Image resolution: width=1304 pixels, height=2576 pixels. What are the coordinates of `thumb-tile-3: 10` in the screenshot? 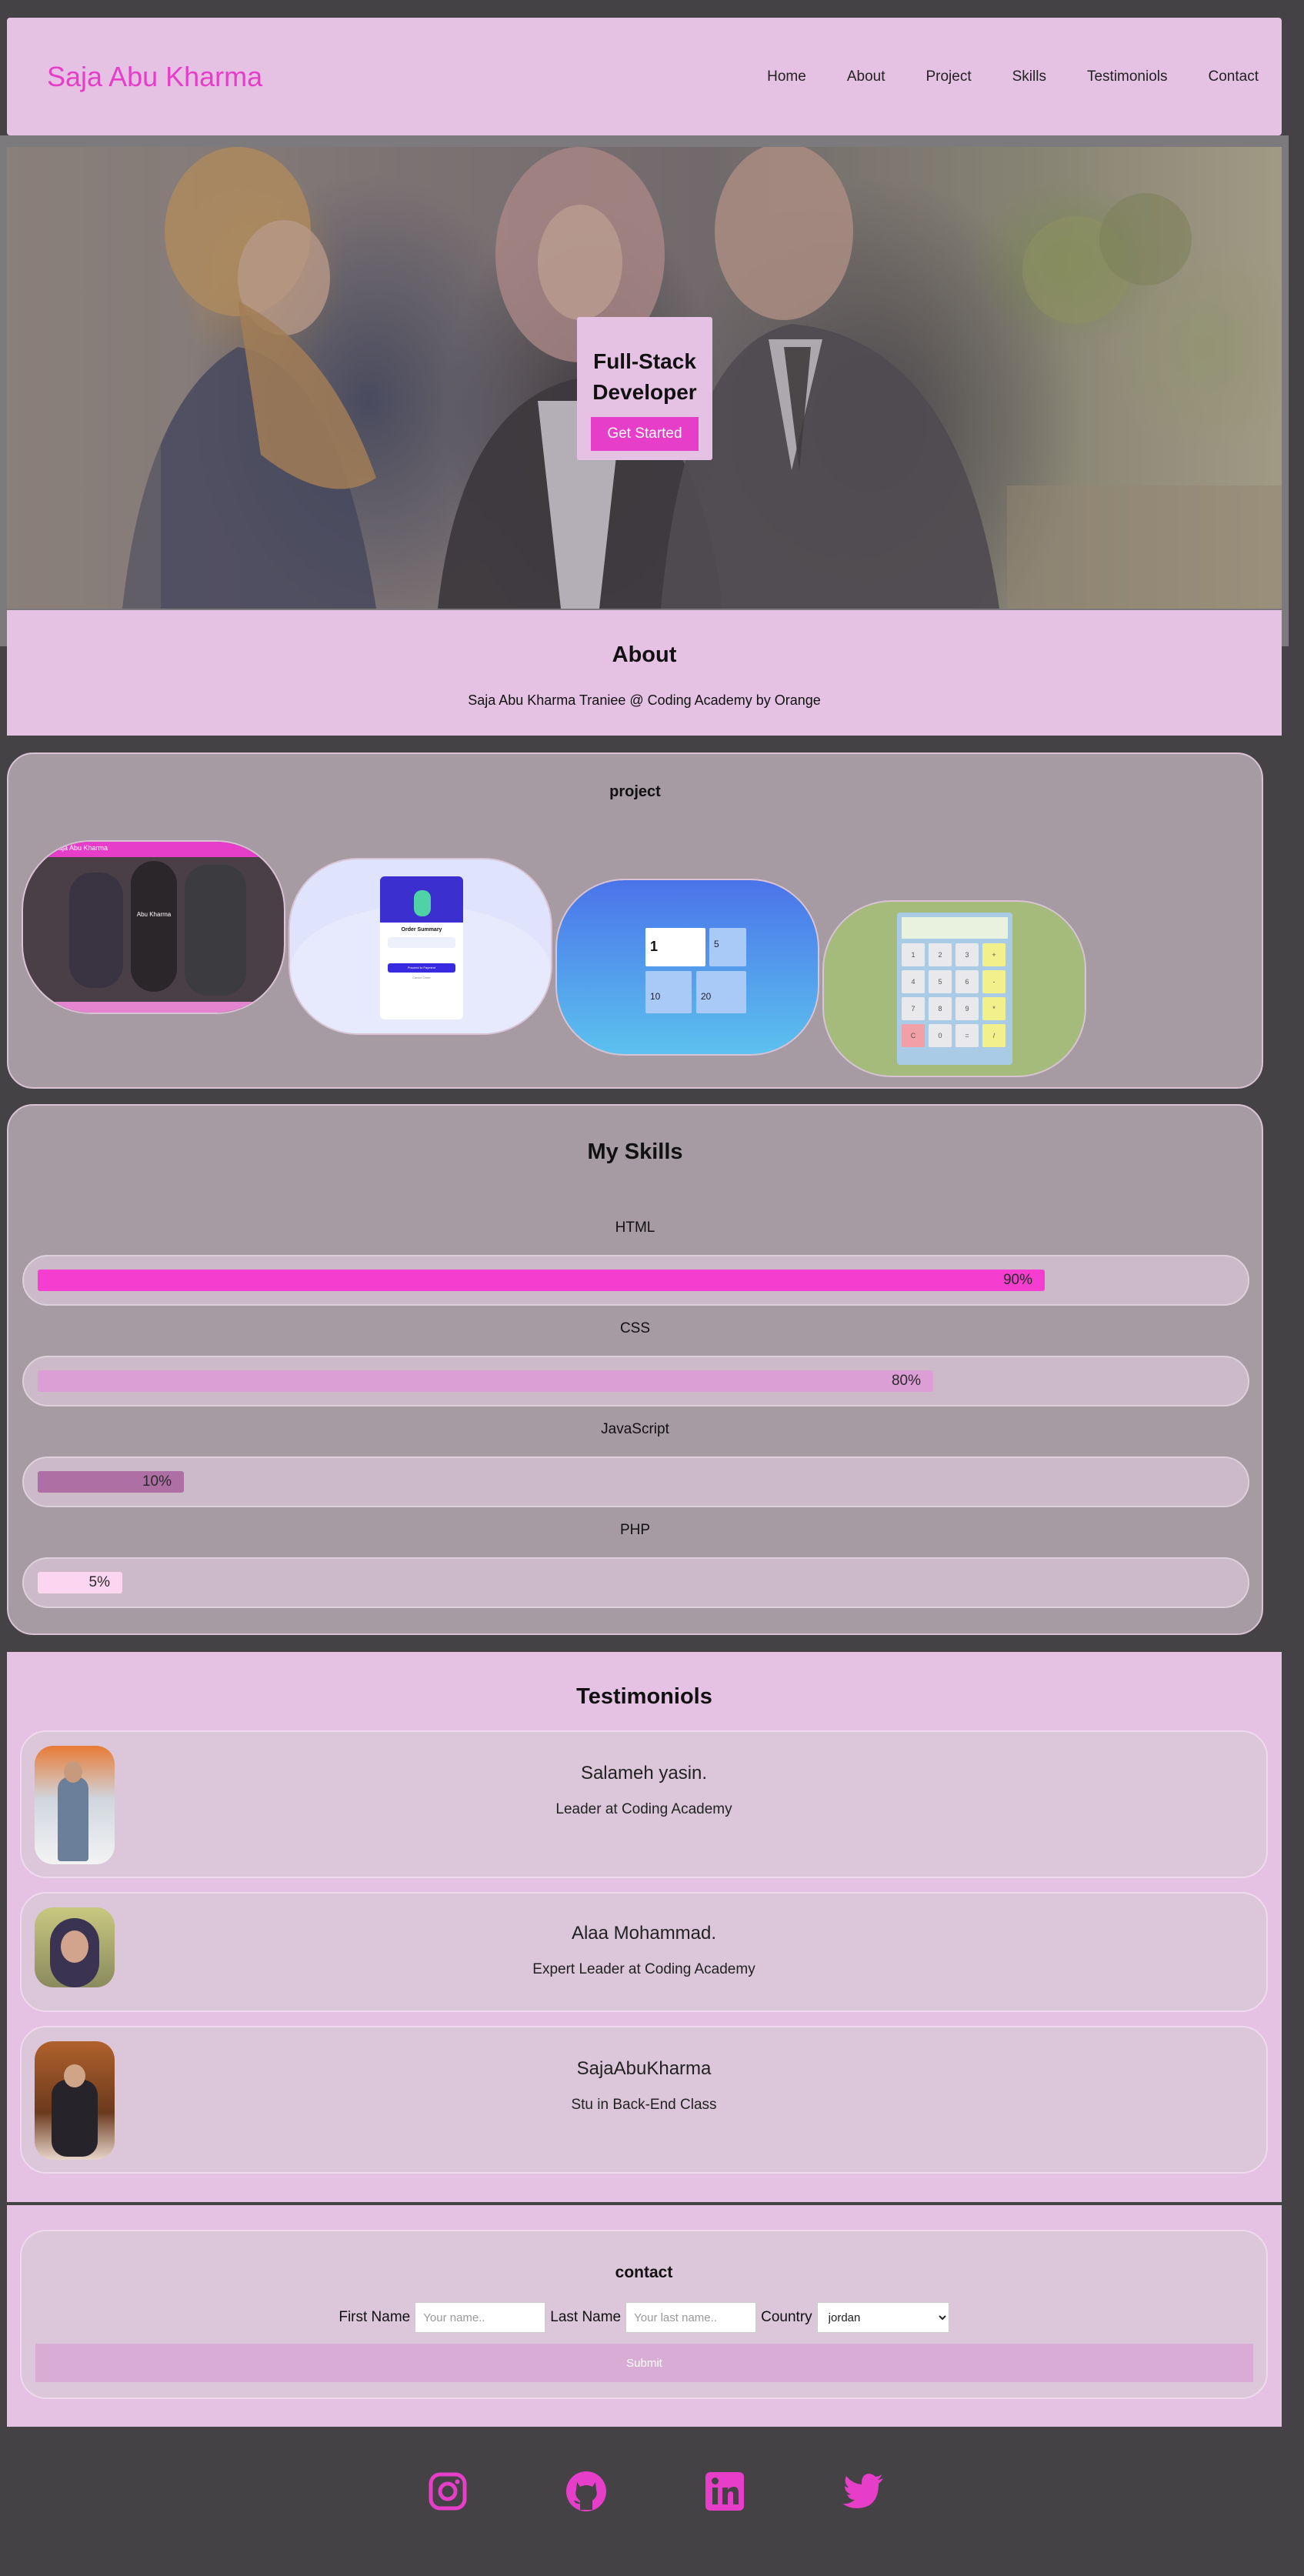 It's located at (668, 992).